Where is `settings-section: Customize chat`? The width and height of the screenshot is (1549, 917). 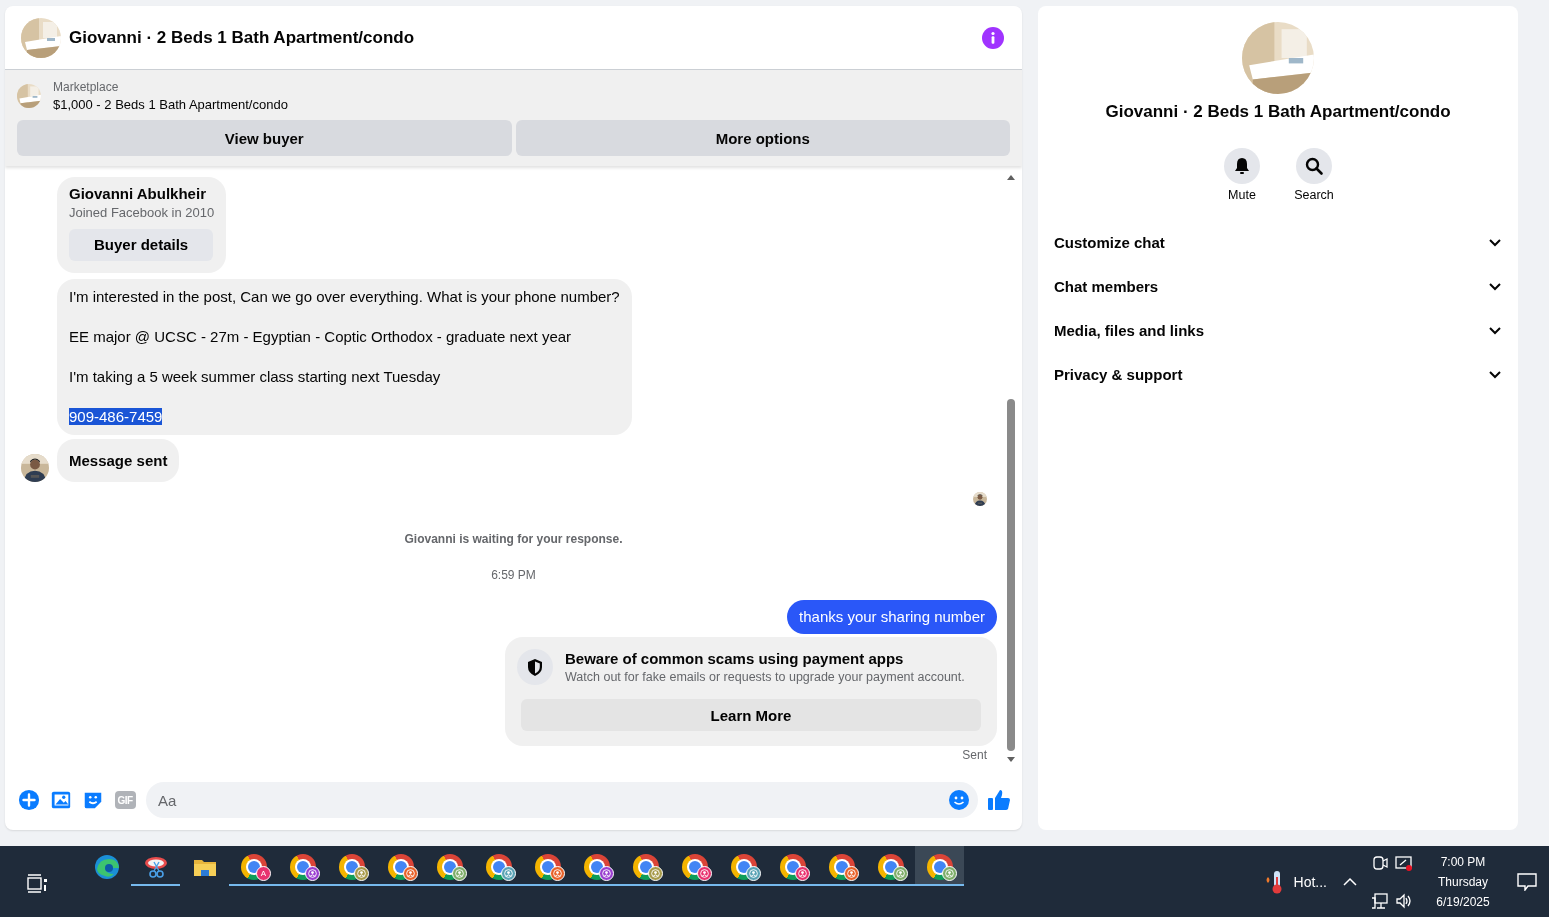
settings-section: Customize chat is located at coordinates (1278, 242).